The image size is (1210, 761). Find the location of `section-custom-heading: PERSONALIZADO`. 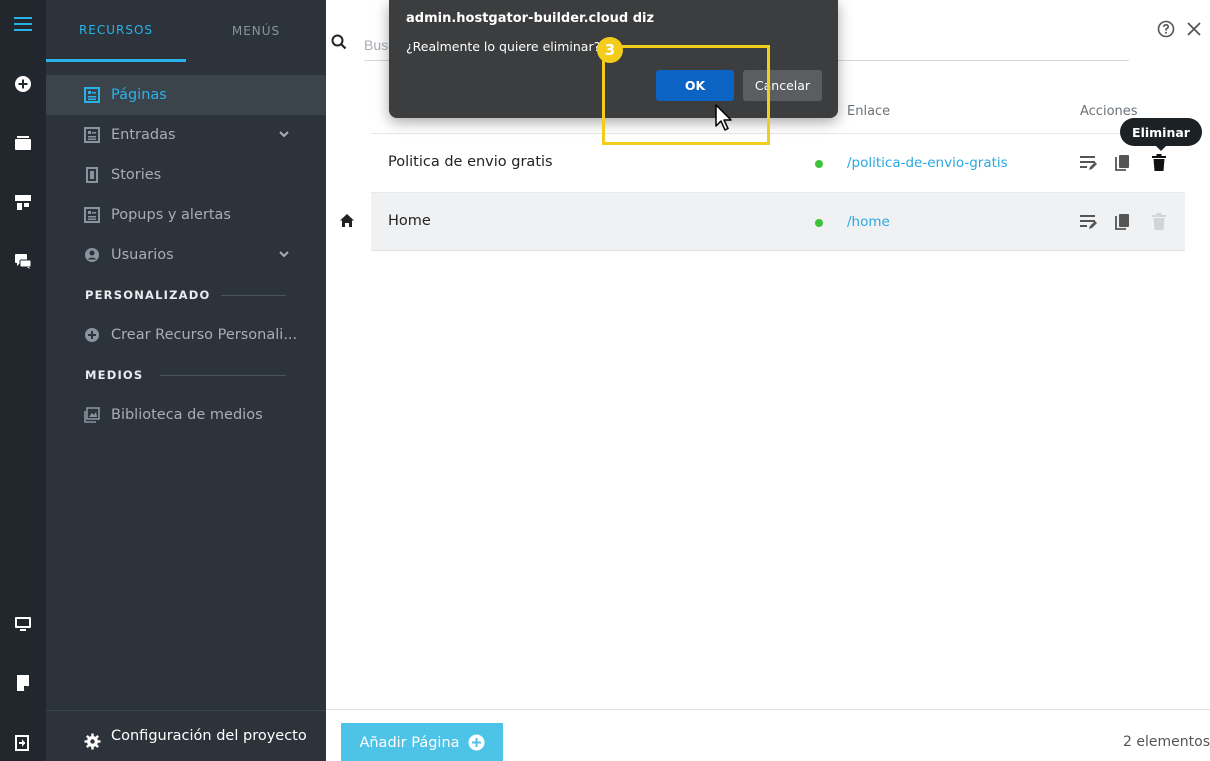

section-custom-heading: PERSONALIZADO is located at coordinates (148, 295).